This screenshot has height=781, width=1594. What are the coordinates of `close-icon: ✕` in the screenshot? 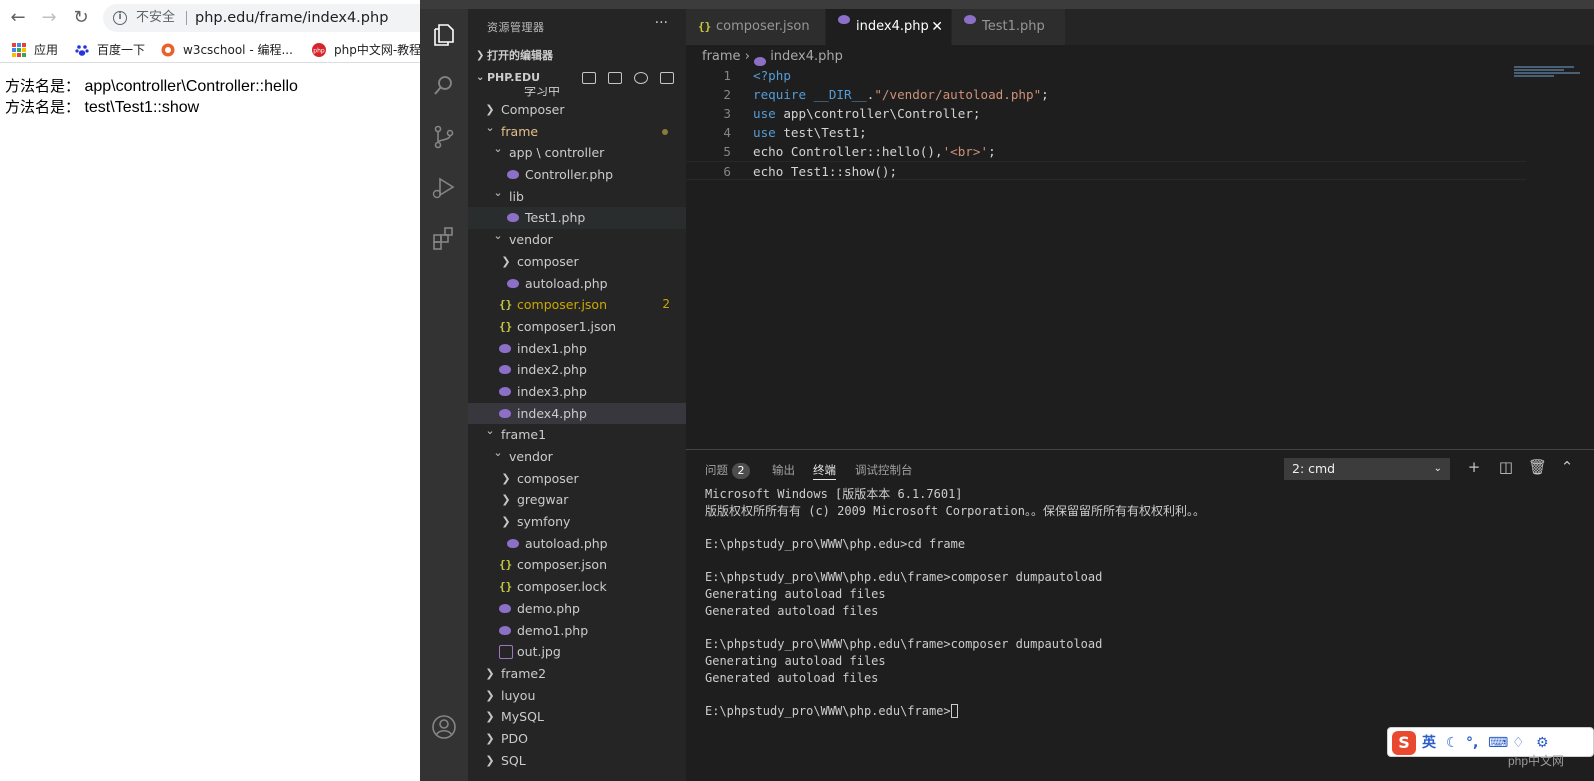 It's located at (937, 27).